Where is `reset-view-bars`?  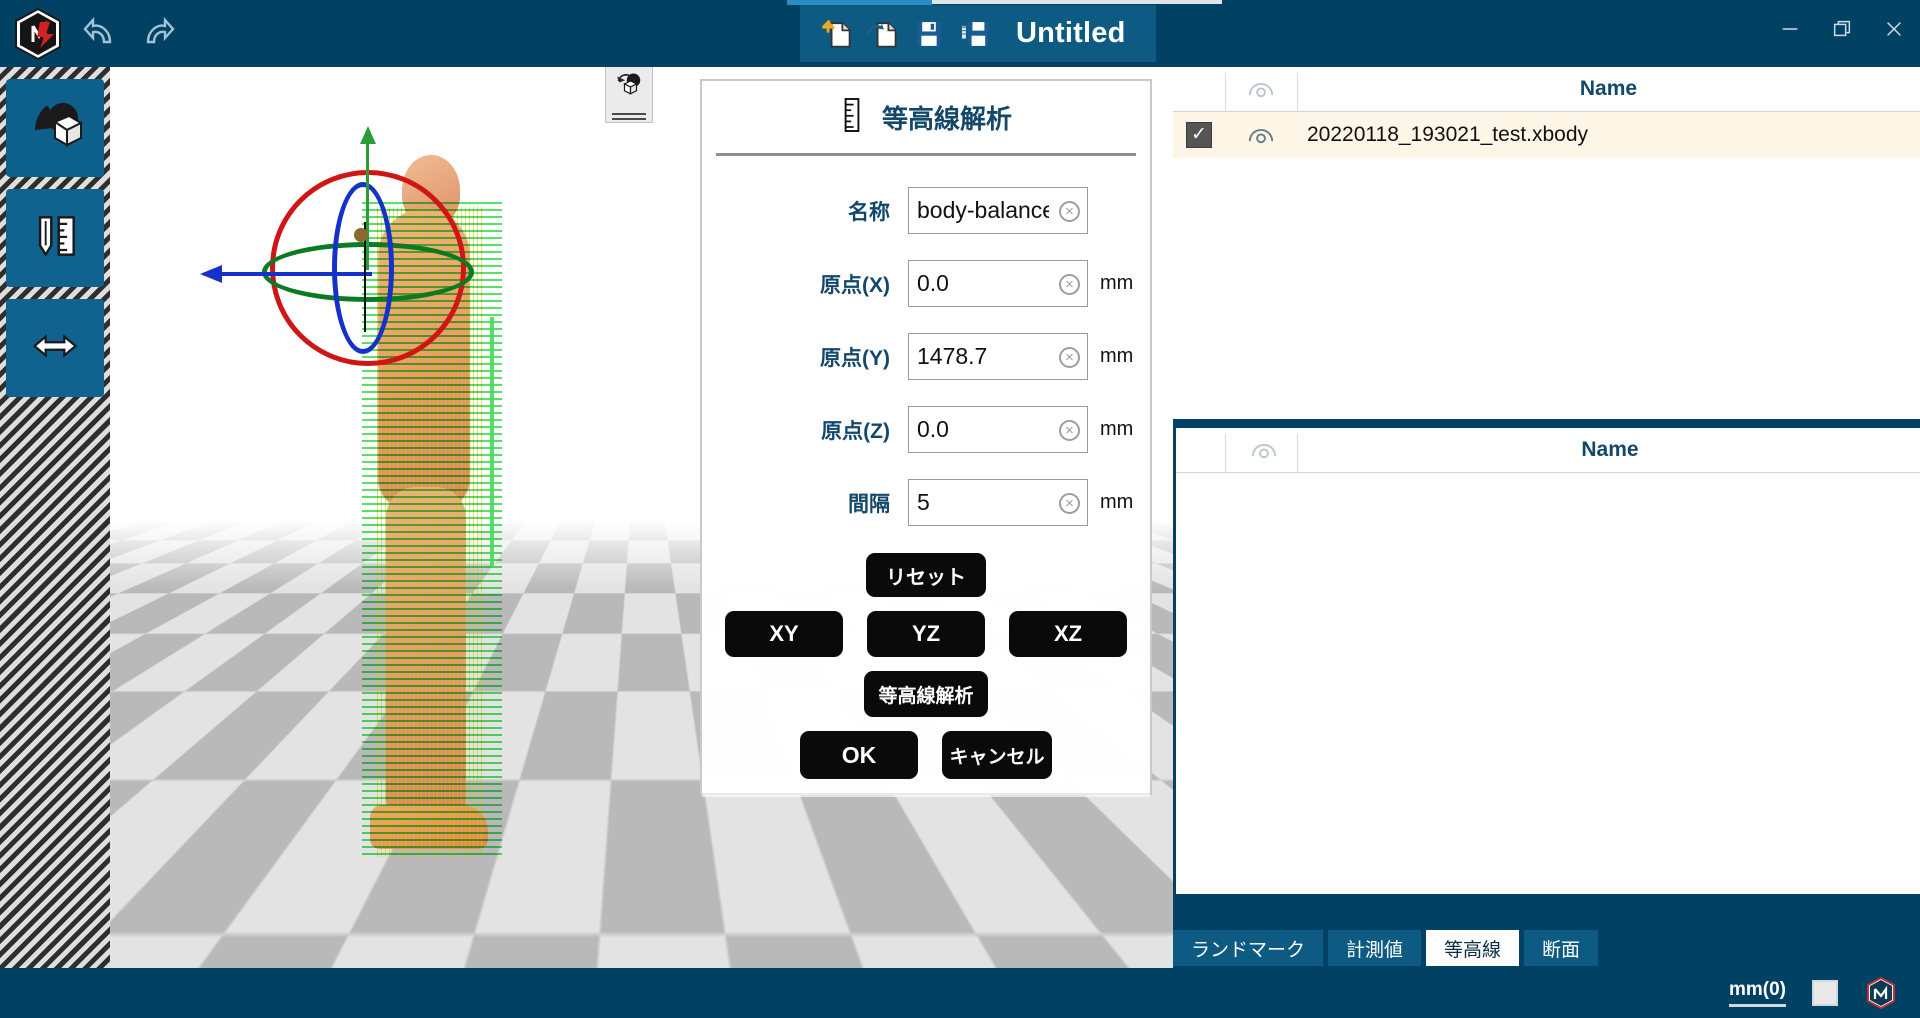 reset-view-bars is located at coordinates (629, 115).